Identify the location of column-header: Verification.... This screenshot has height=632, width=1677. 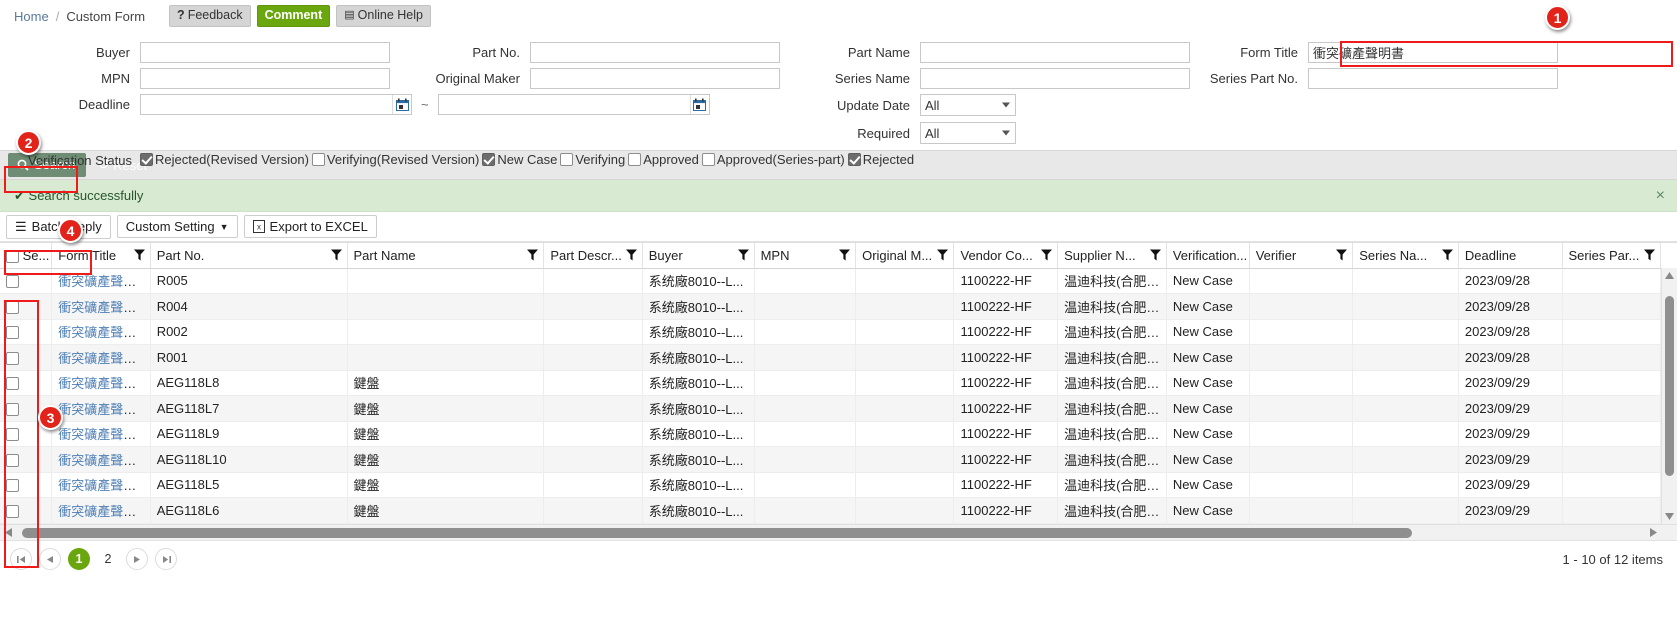
(1208, 256).